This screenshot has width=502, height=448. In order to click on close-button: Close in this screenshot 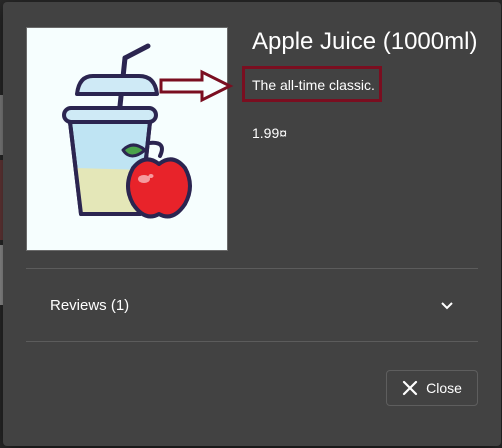, I will do `click(432, 388)`.